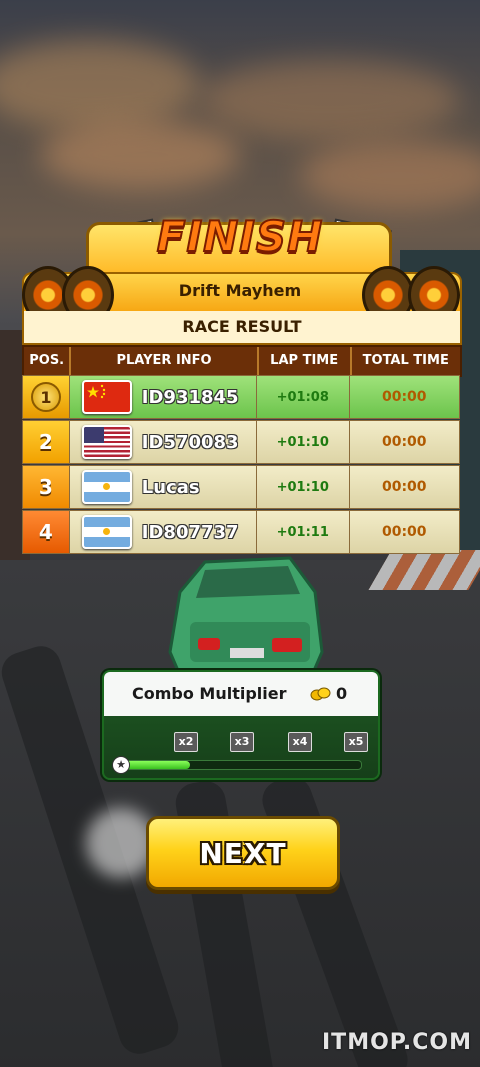 The image size is (480, 1067). Describe the element at coordinates (320, 694) in the screenshot. I see `coins-icon` at that location.